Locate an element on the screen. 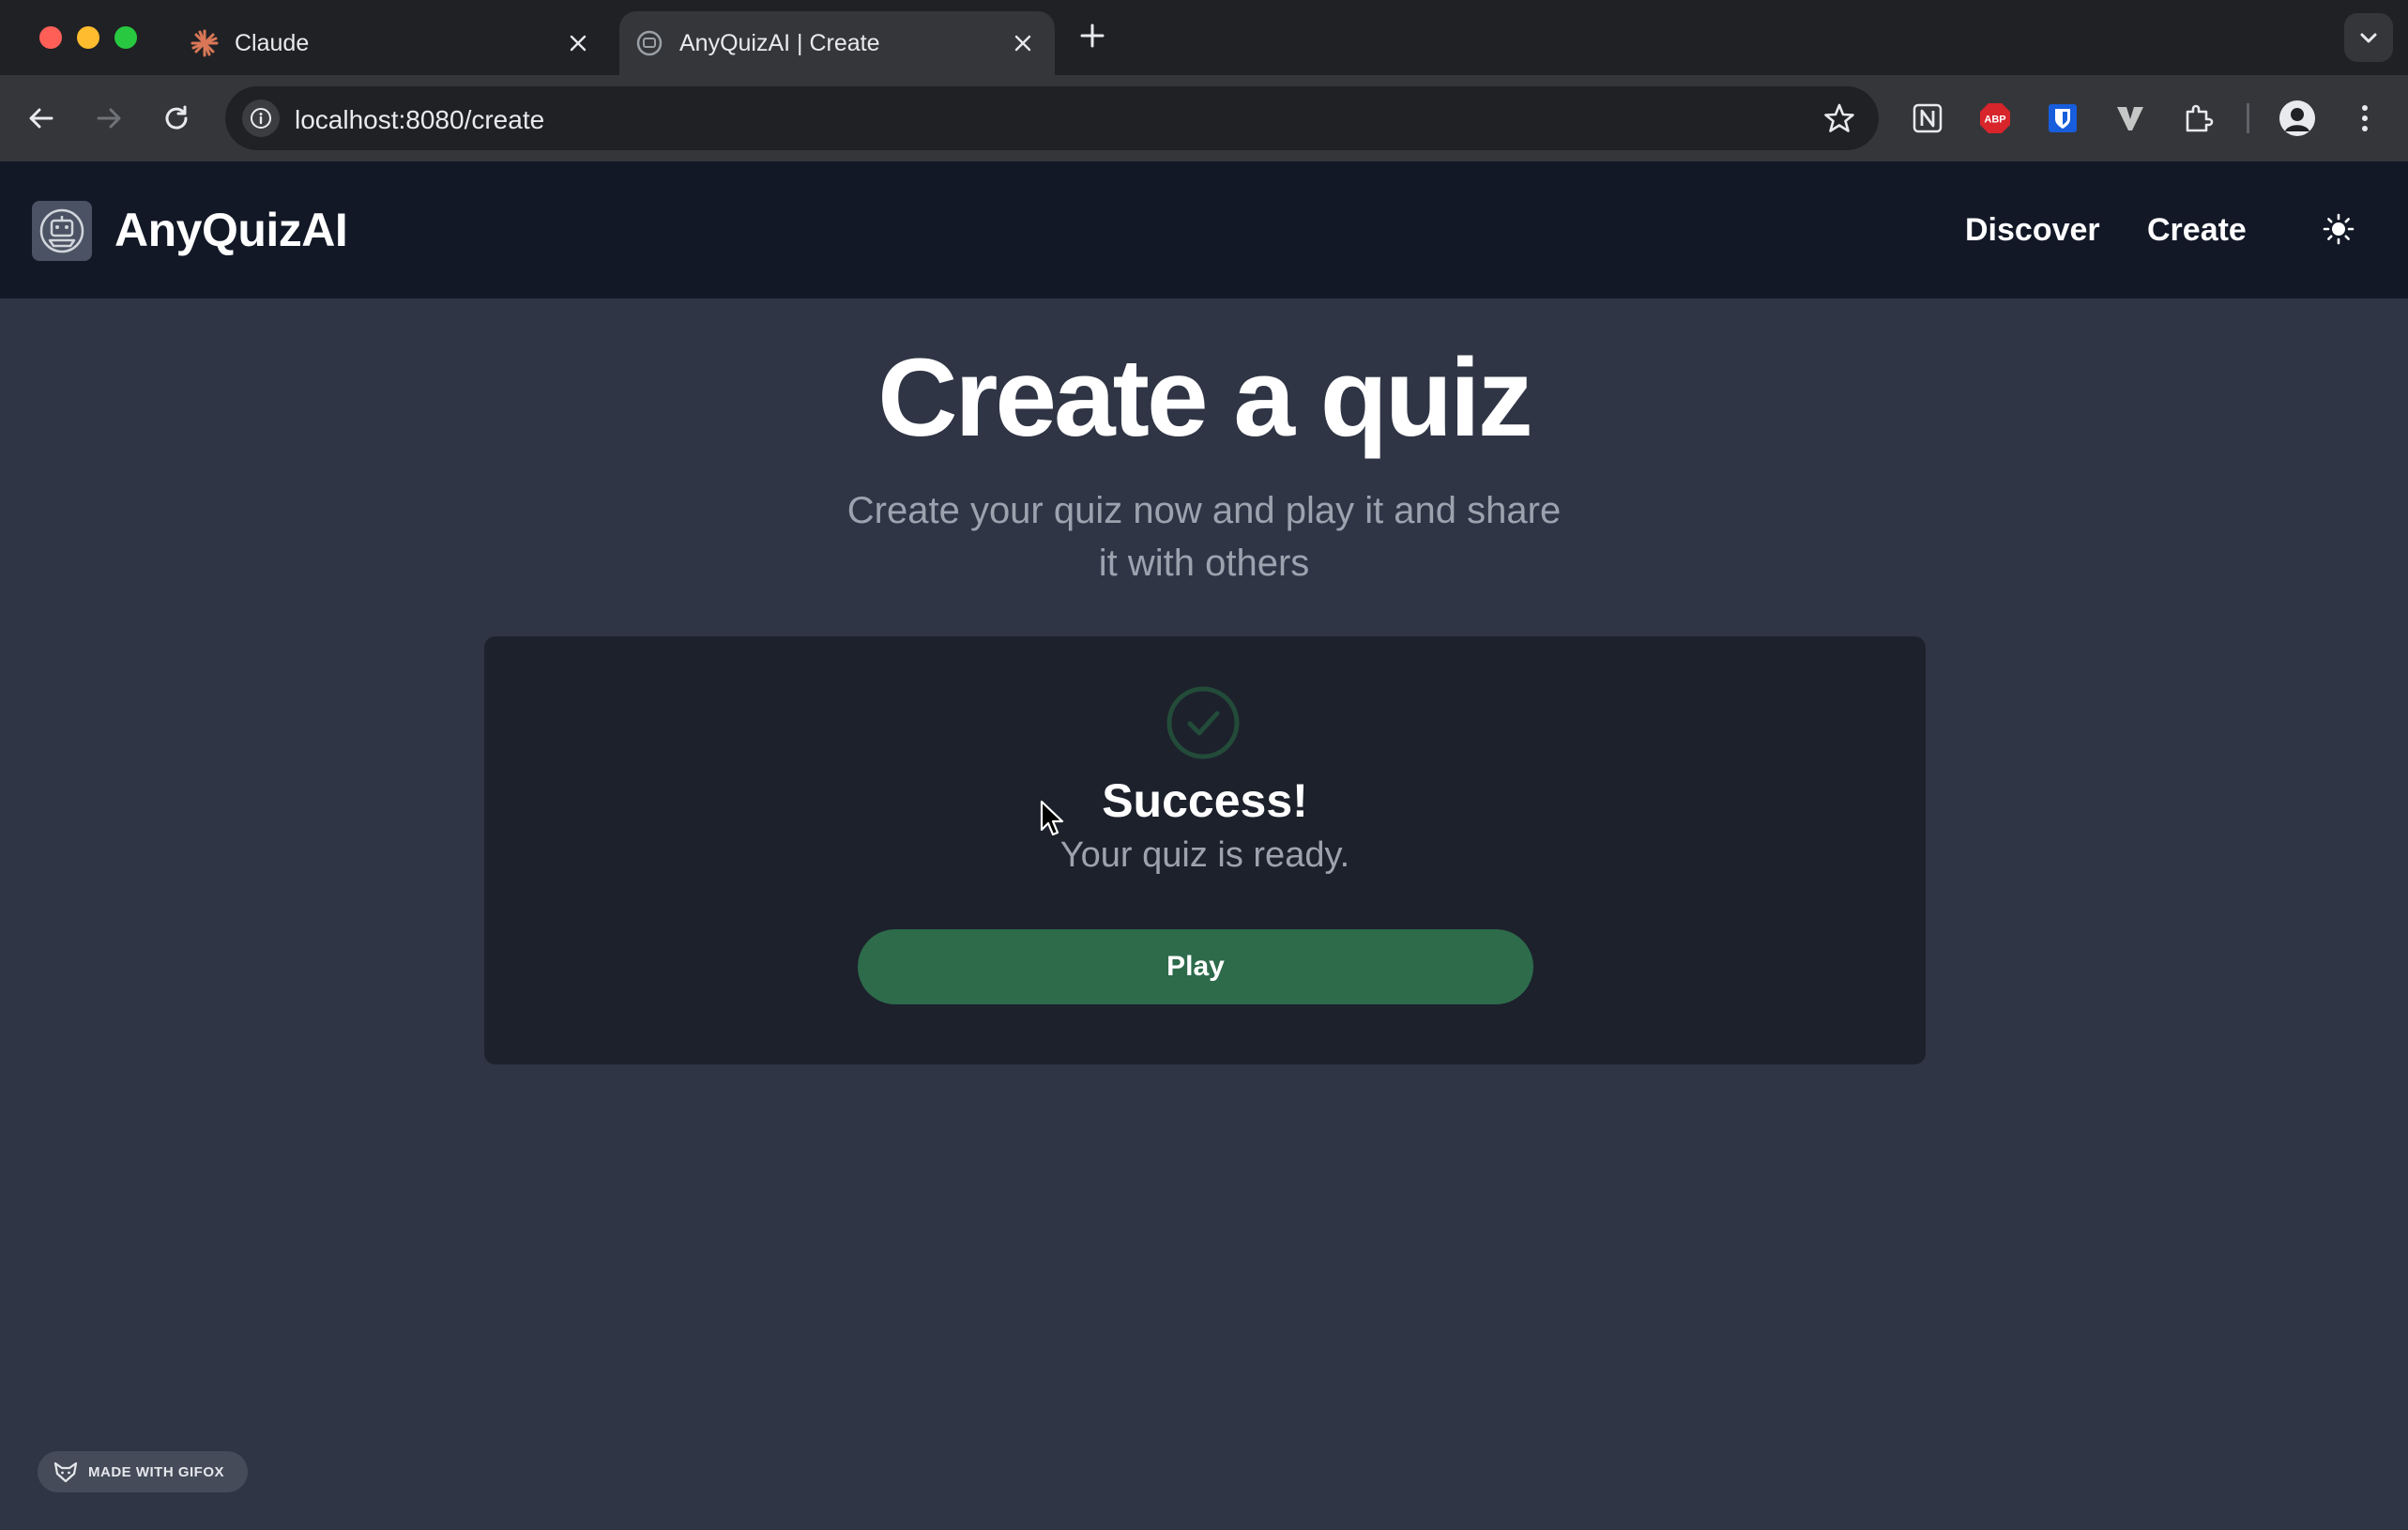  claude-asterisk-icon is located at coordinates (205, 43).